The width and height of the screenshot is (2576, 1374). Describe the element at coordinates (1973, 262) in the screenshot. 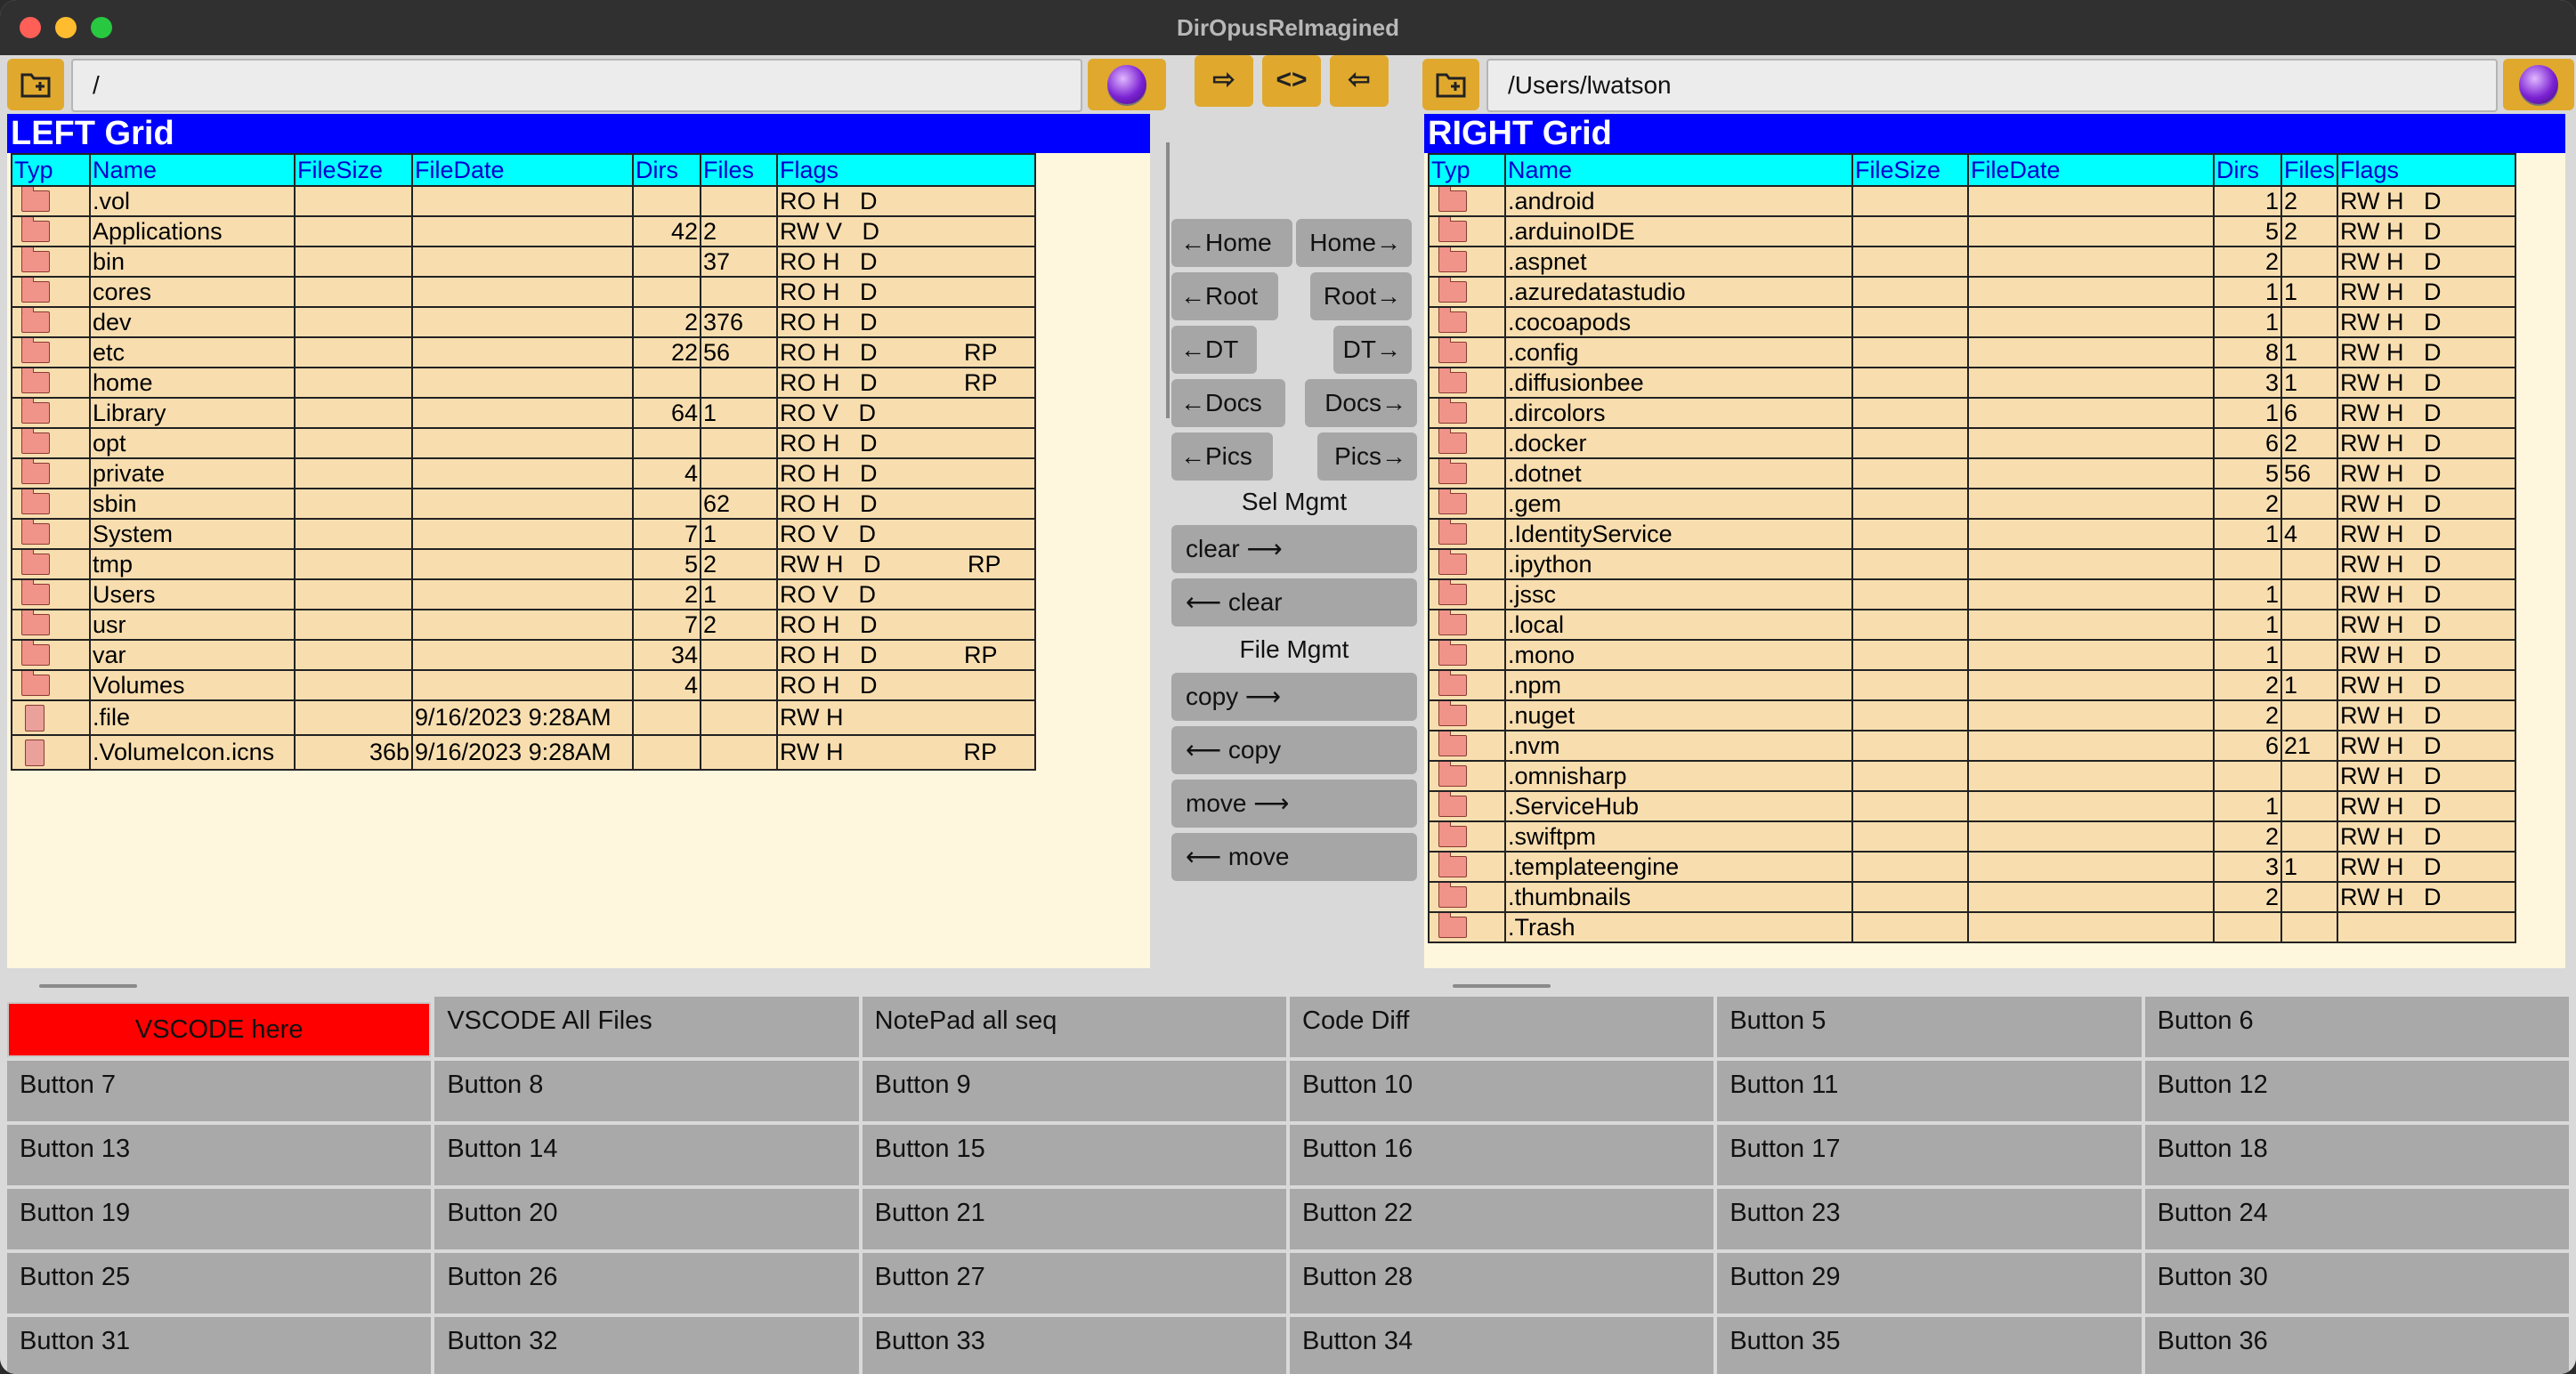

I see `table-row: .aspnet 2 RW H D` at that location.